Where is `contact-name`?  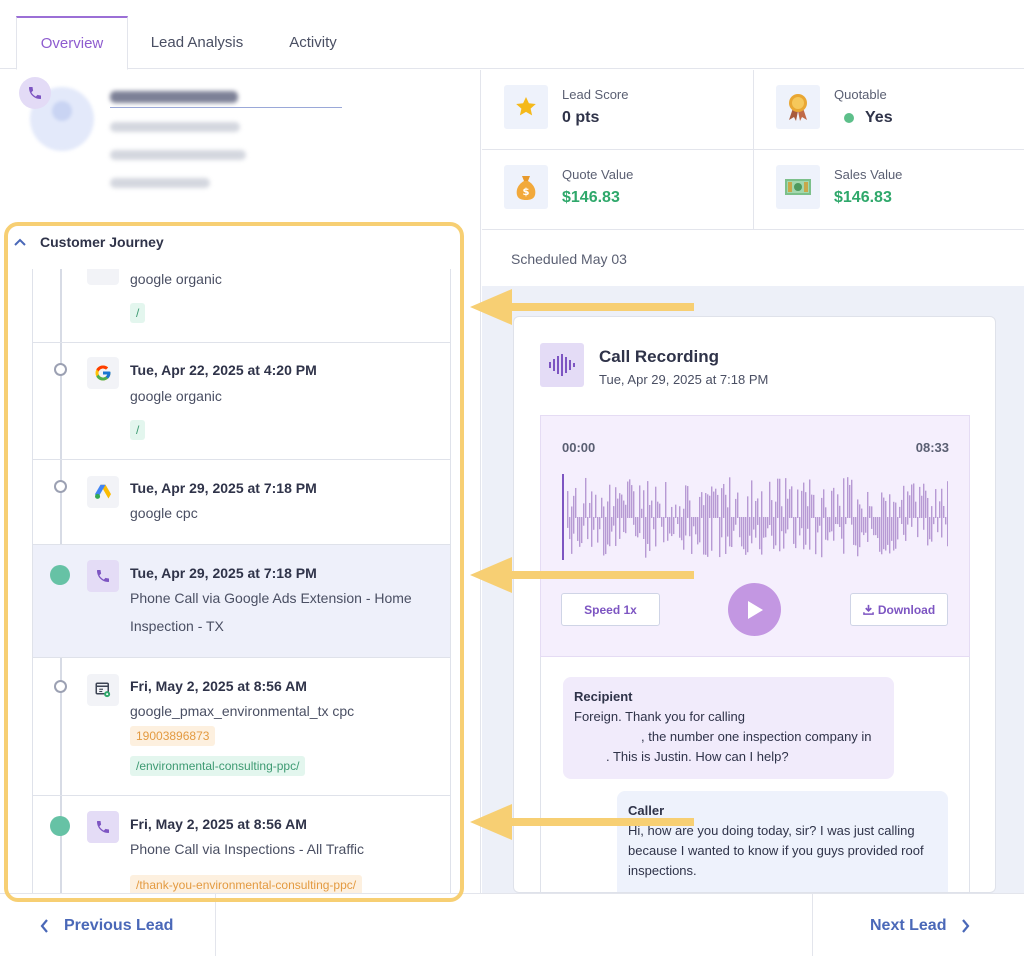 contact-name is located at coordinates (174, 97).